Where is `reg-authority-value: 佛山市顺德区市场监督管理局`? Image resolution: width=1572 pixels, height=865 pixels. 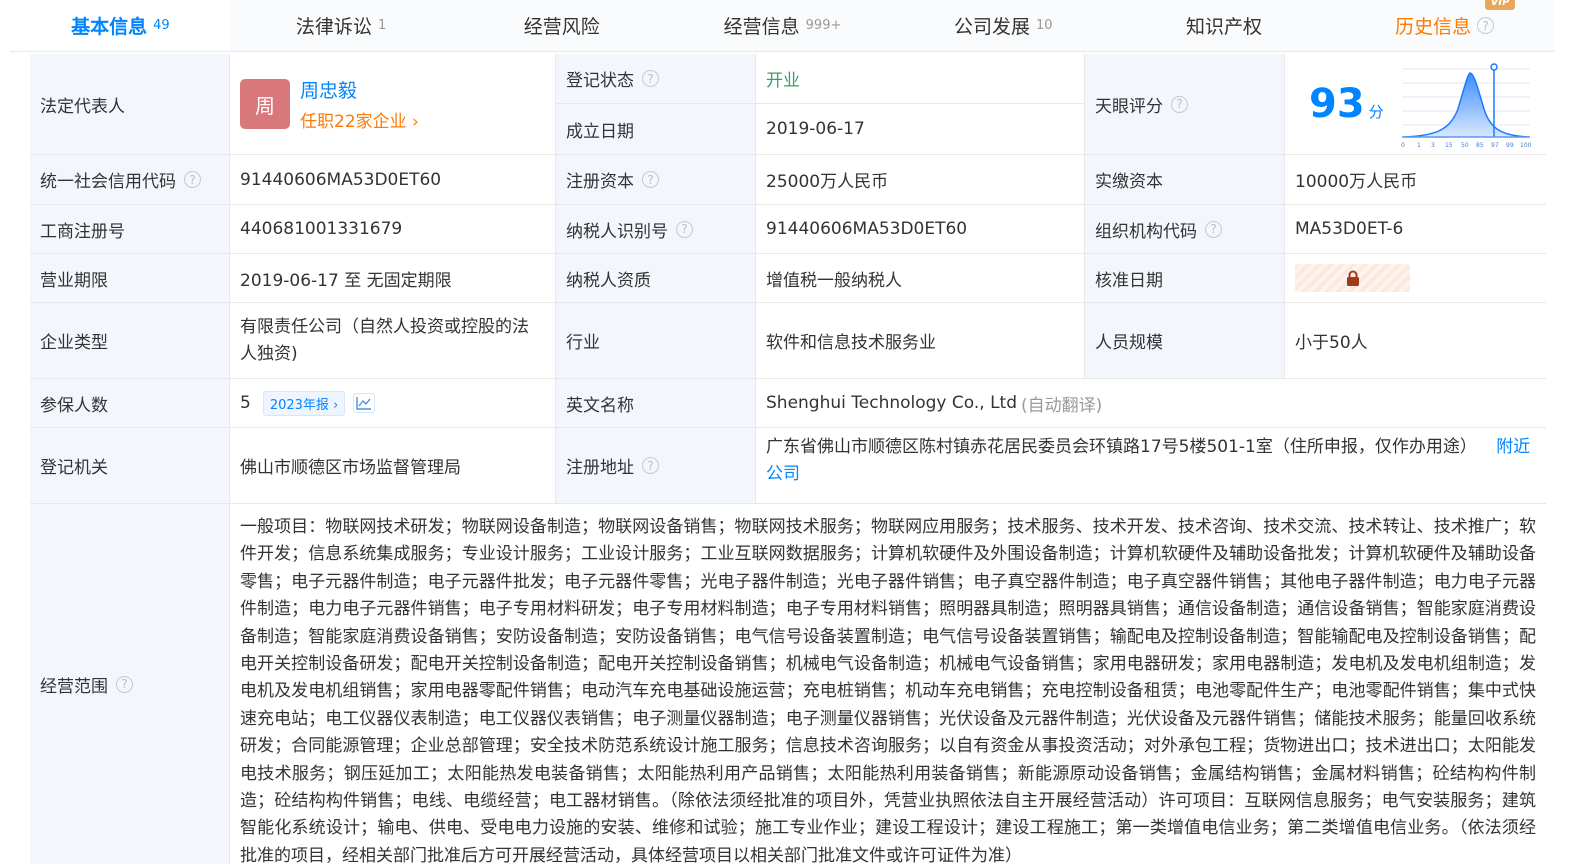 reg-authority-value: 佛山市顺德区市场监督管理局 is located at coordinates (393, 465).